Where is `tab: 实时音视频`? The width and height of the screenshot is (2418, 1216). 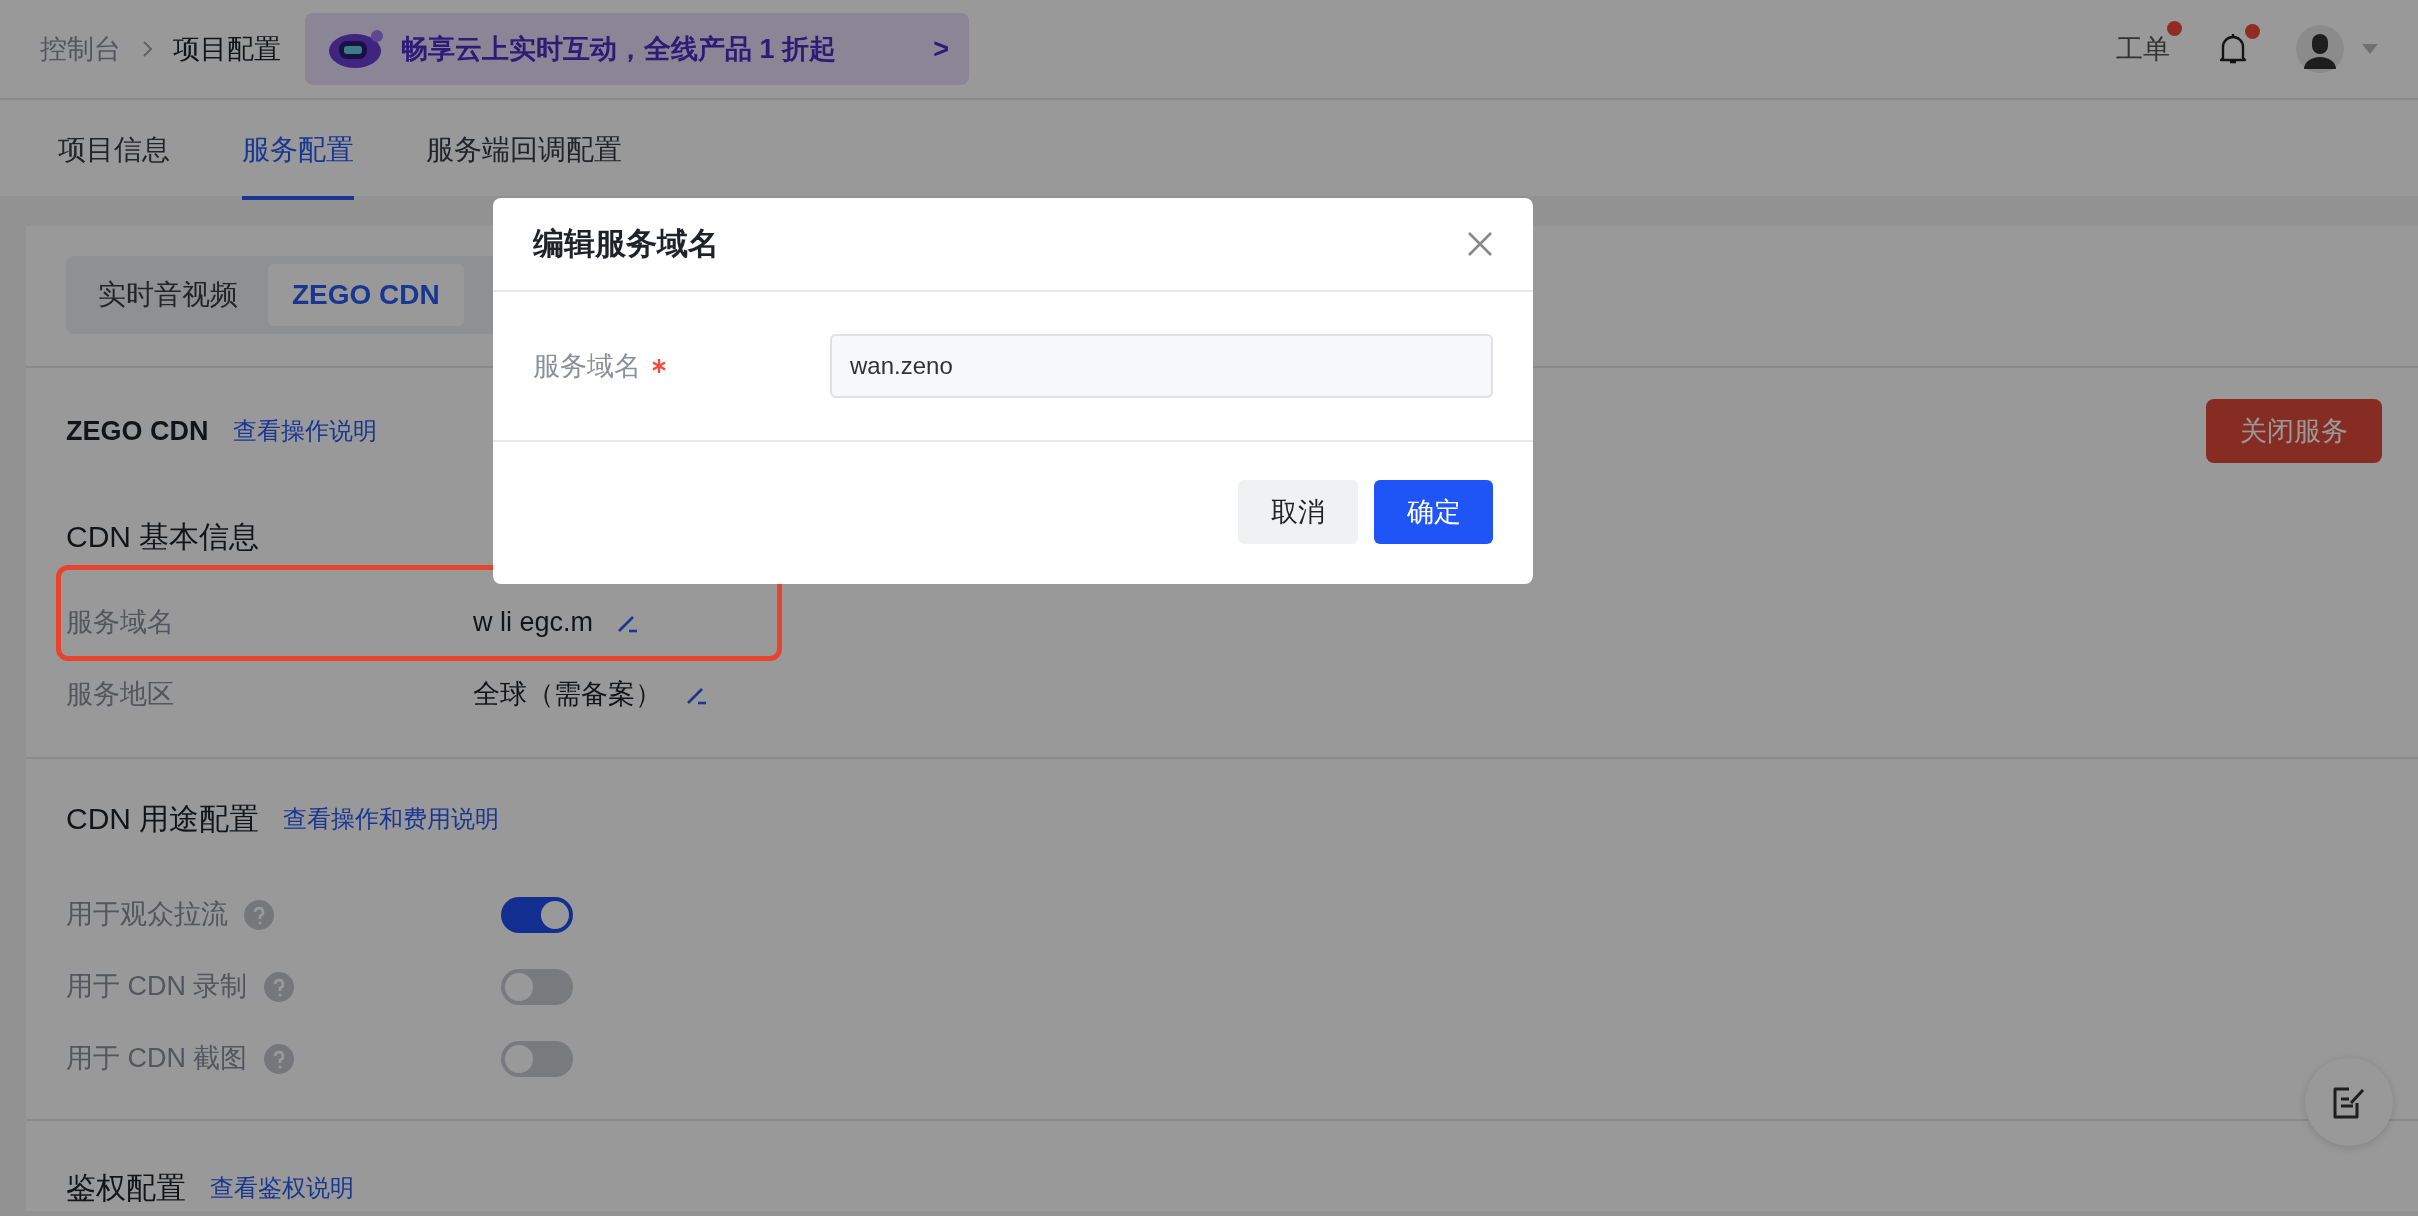 tab: 实时音视频 is located at coordinates (168, 295).